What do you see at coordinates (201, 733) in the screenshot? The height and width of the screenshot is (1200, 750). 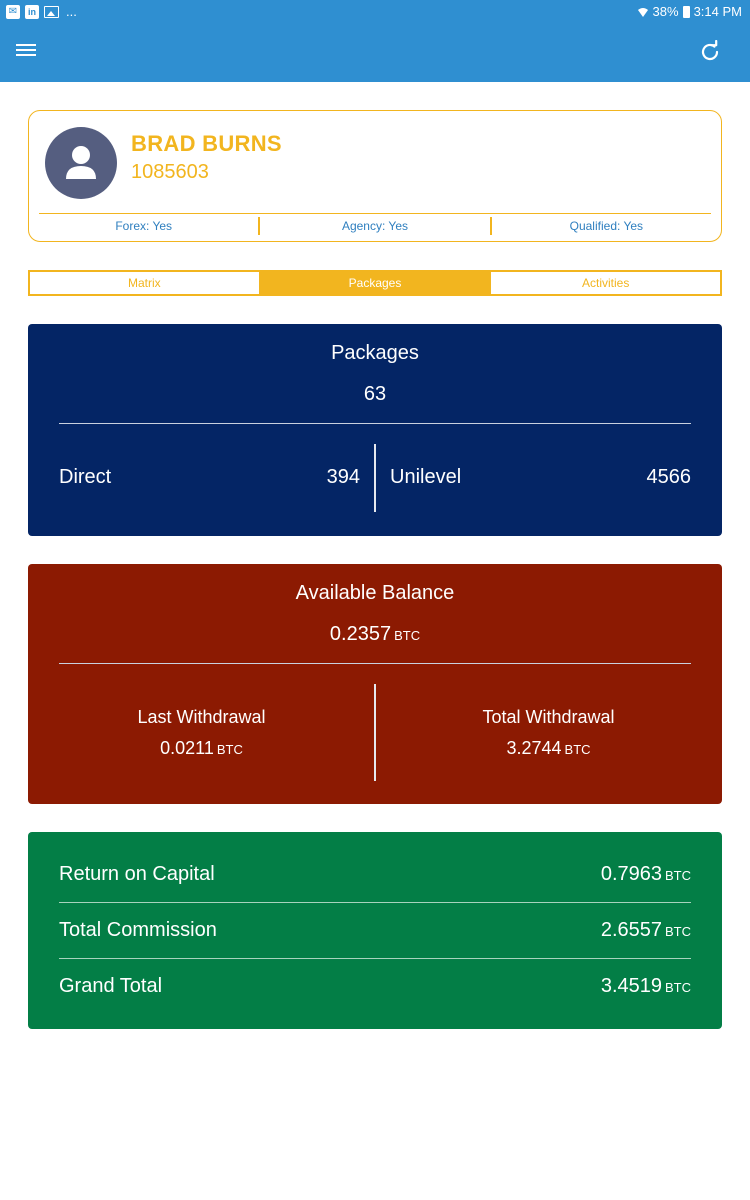 I see `last-withdrawal: Last Withdrawal 0.0211 BTC` at bounding box center [201, 733].